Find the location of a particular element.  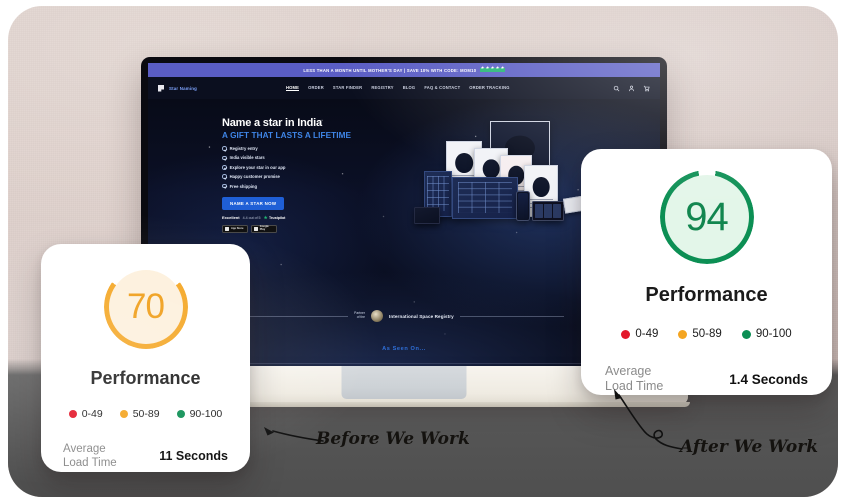

laptop-base is located at coordinates (404, 385).